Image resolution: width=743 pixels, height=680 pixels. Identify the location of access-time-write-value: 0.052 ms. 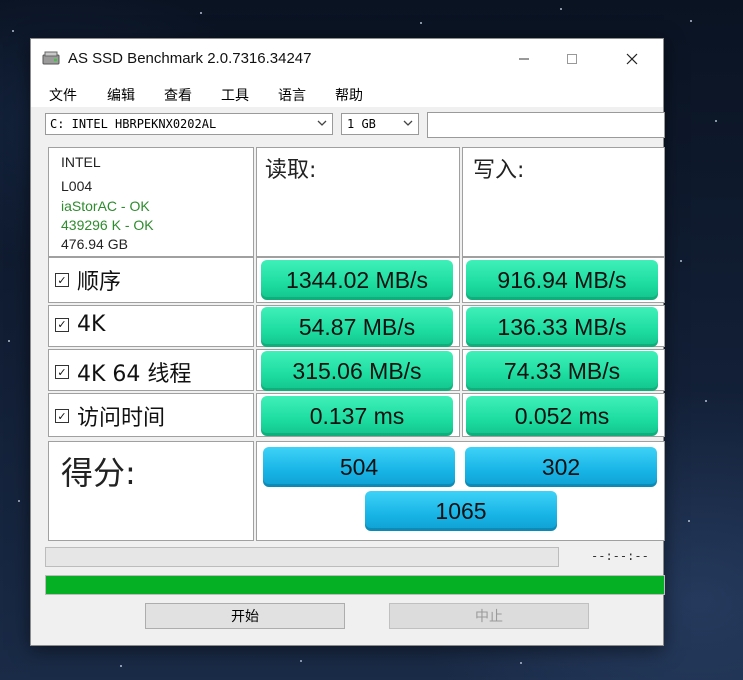
(562, 416).